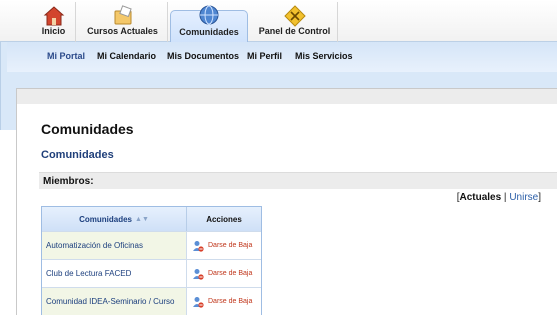 The height and width of the screenshot is (315, 557). What do you see at coordinates (114, 245) in the screenshot?
I see `community-name: Automatización de Oficinas` at bounding box center [114, 245].